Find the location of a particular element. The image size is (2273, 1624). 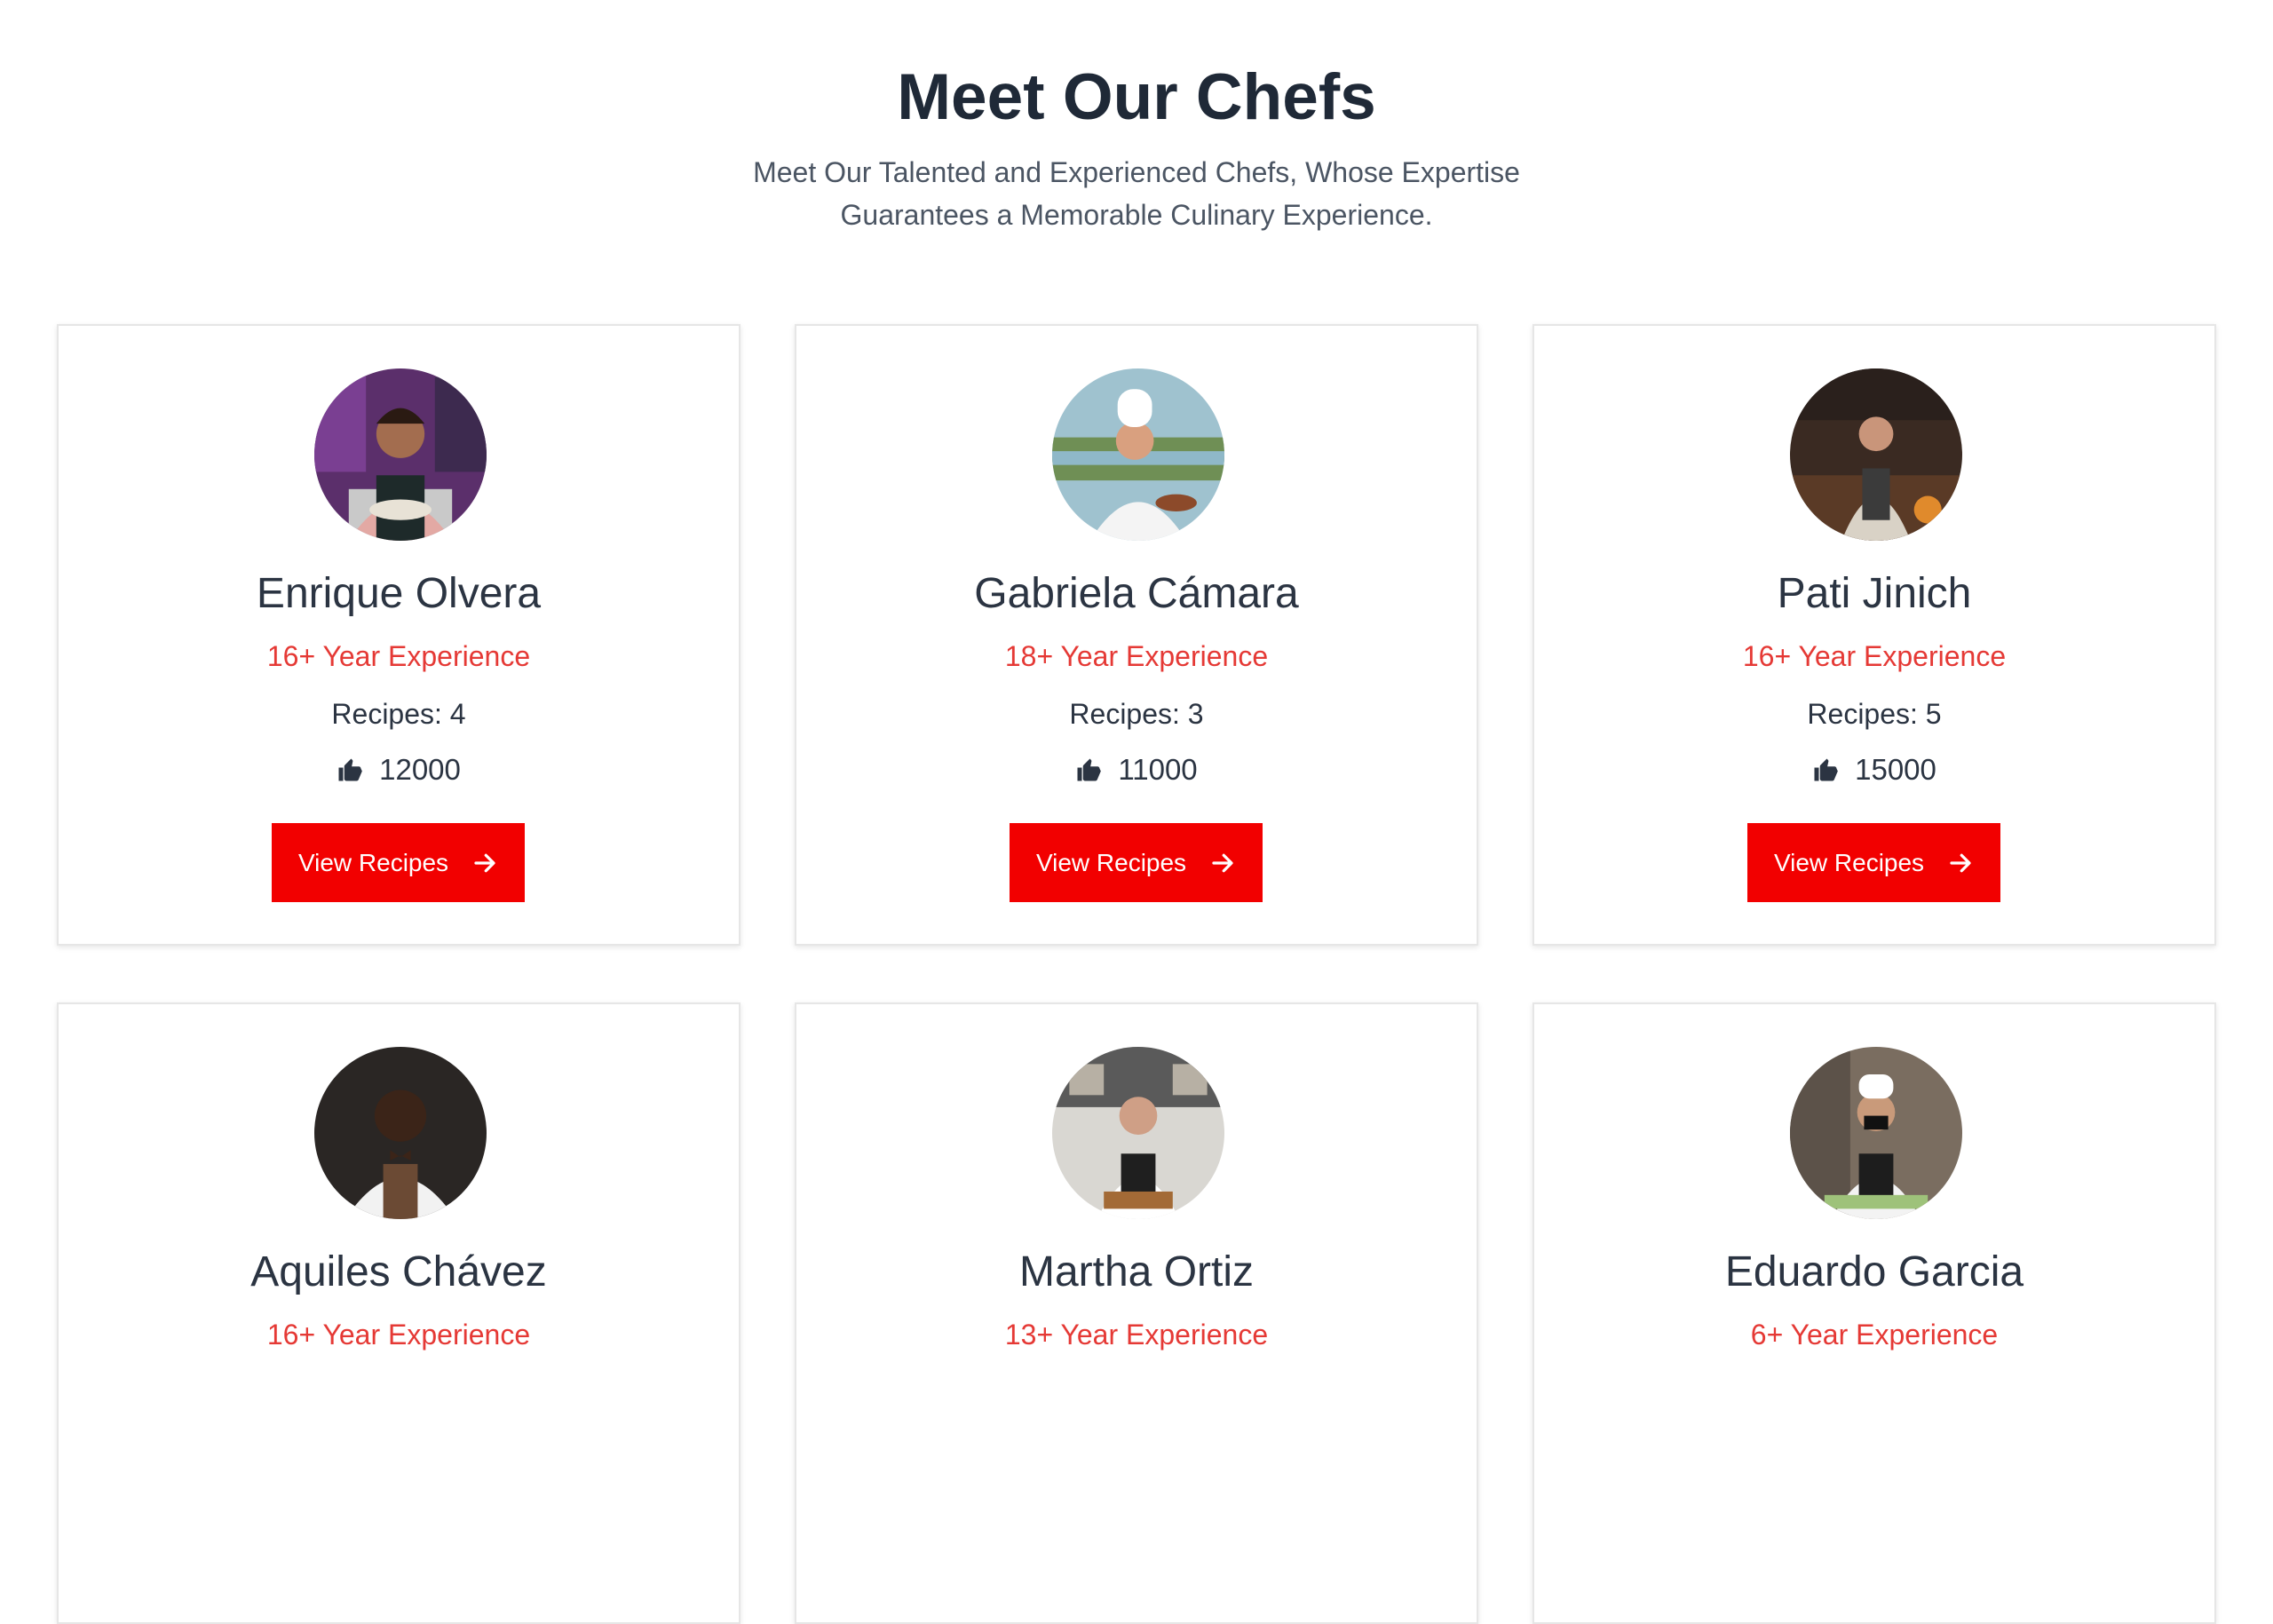

chef-likes: 15000 is located at coordinates (1874, 769).